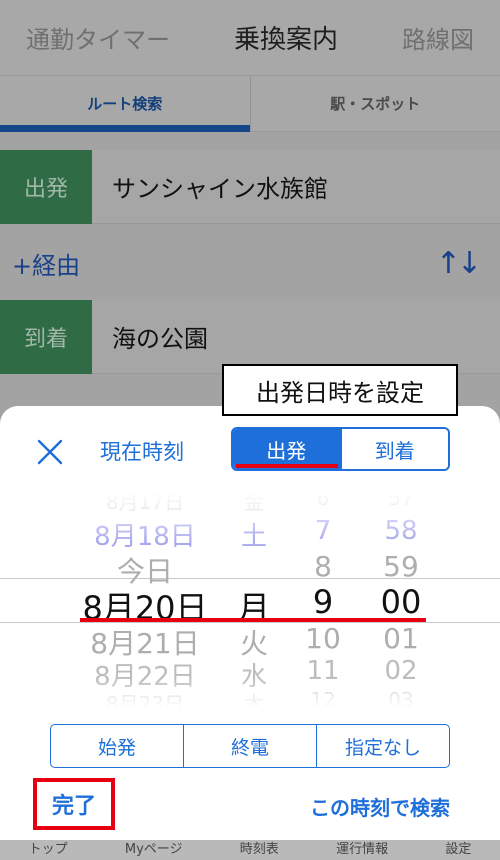 The width and height of the screenshot is (500, 860). I want to click on picker-hour-selected: 9, so click(323, 602).